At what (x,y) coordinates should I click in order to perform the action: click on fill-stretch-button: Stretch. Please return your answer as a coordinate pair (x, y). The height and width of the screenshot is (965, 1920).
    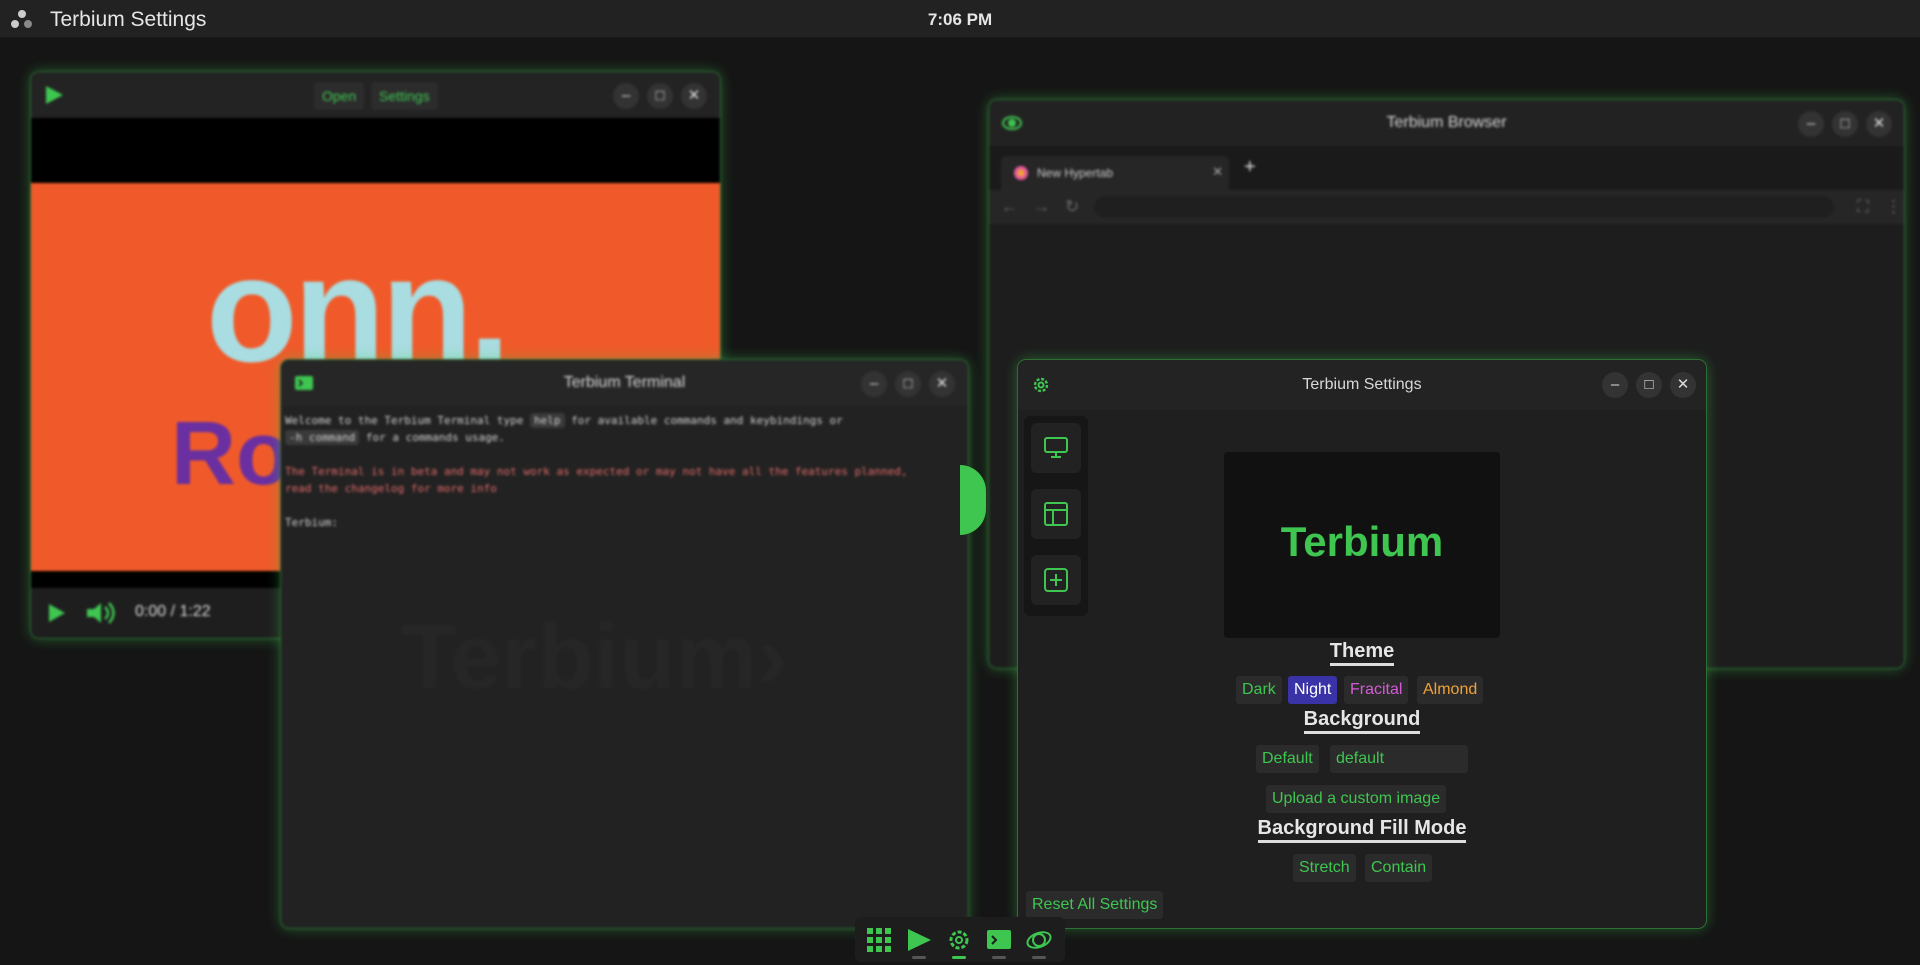
    Looking at the image, I should click on (1324, 868).